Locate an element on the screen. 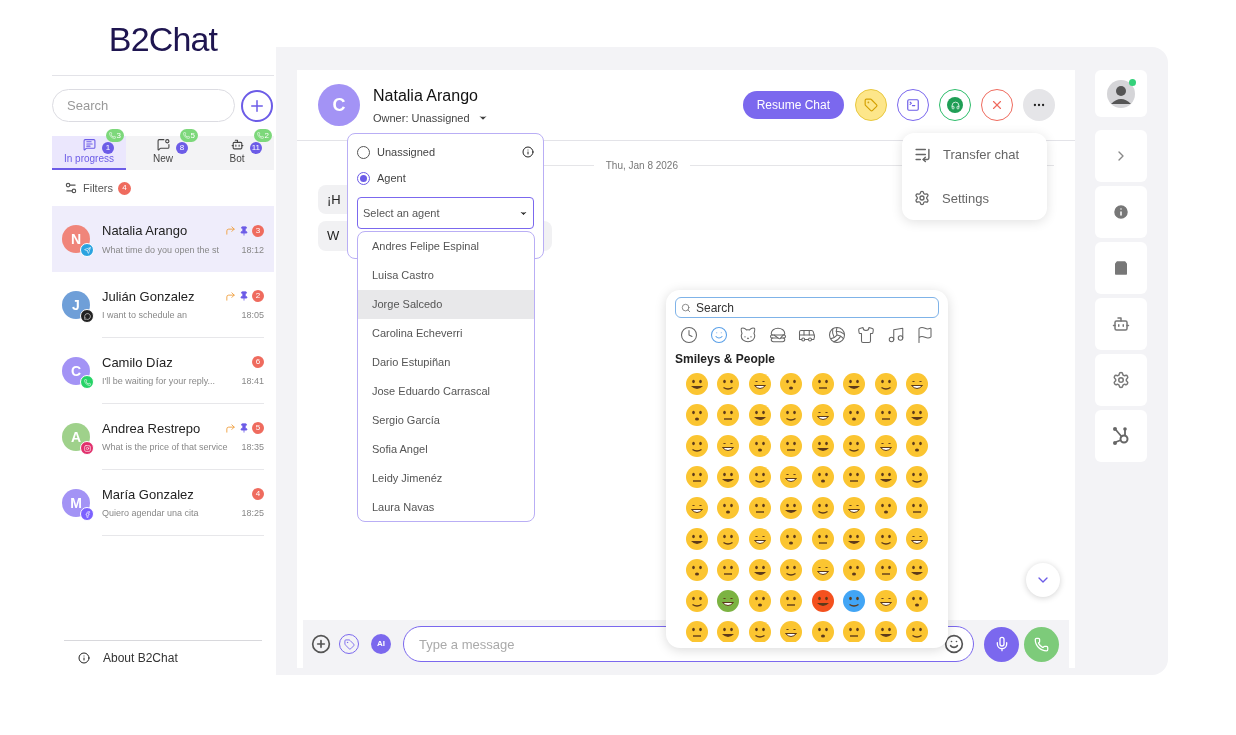 The height and width of the screenshot is (735, 1236). agent-option: Carolina Echeverri is located at coordinates (446, 333).